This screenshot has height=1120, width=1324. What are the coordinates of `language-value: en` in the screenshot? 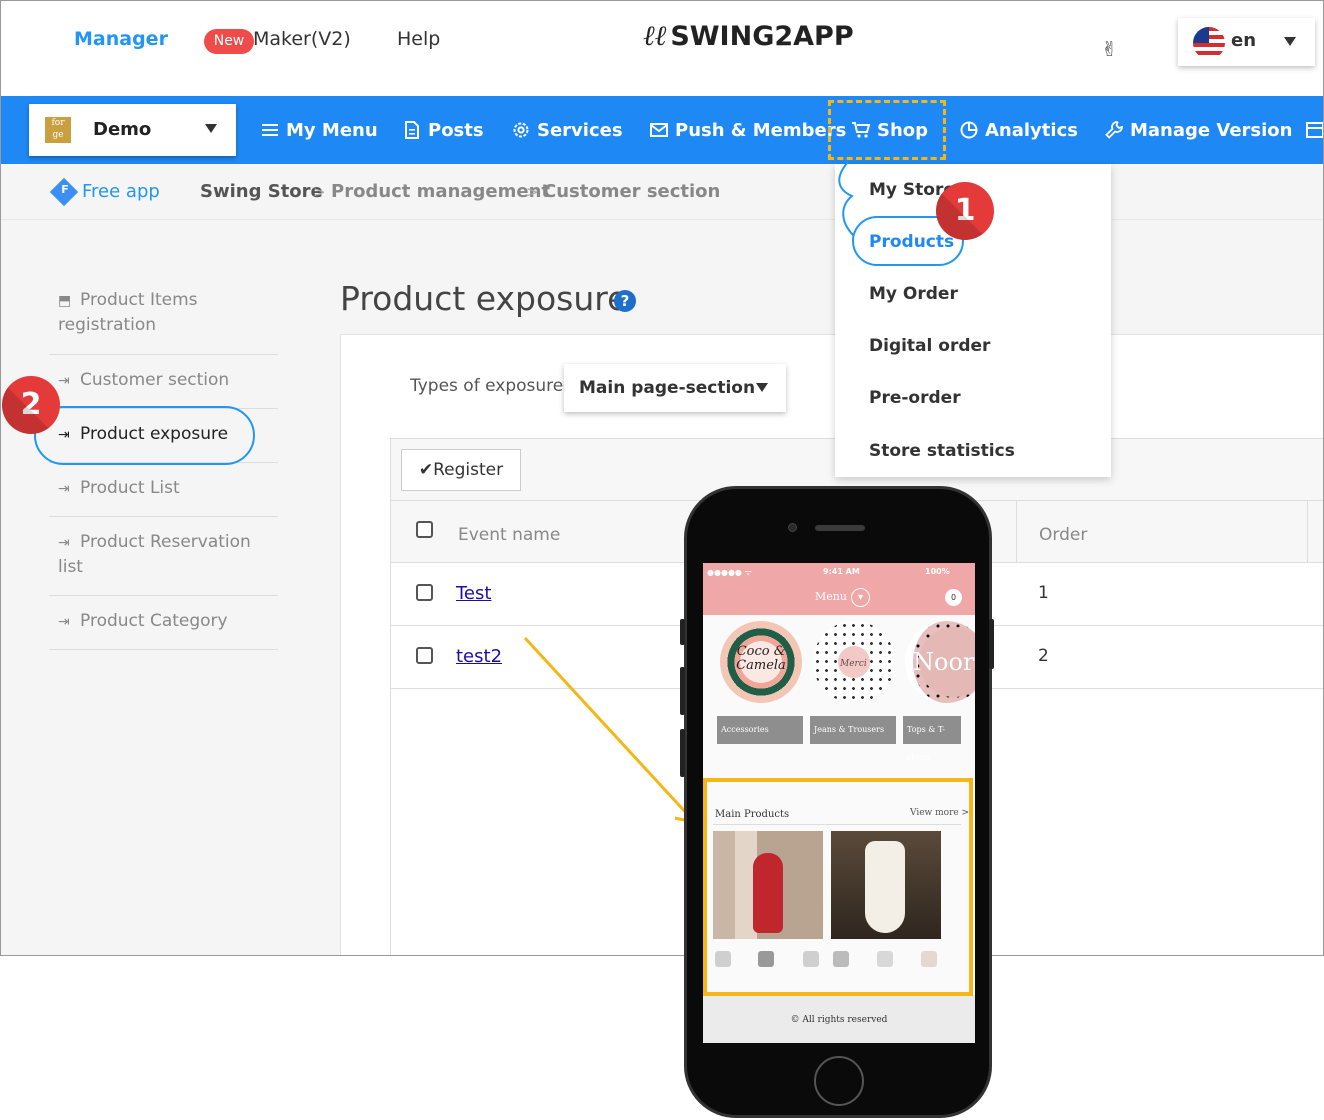 It's located at (1244, 40).